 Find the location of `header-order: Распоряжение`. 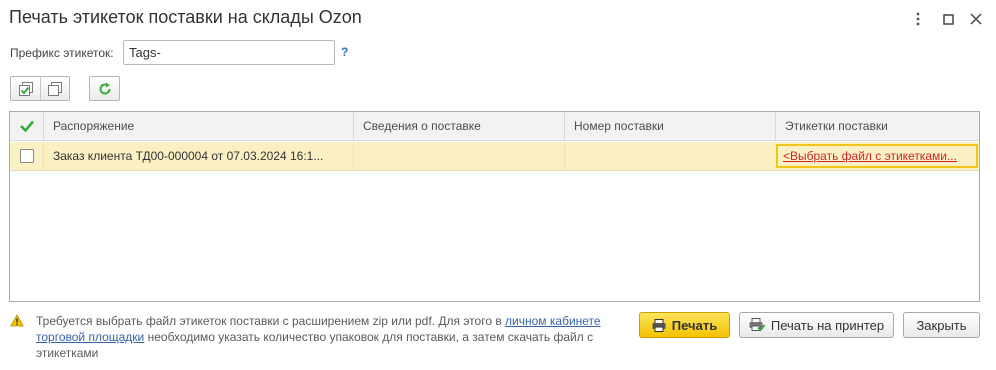

header-order: Распоряжение is located at coordinates (198, 126).